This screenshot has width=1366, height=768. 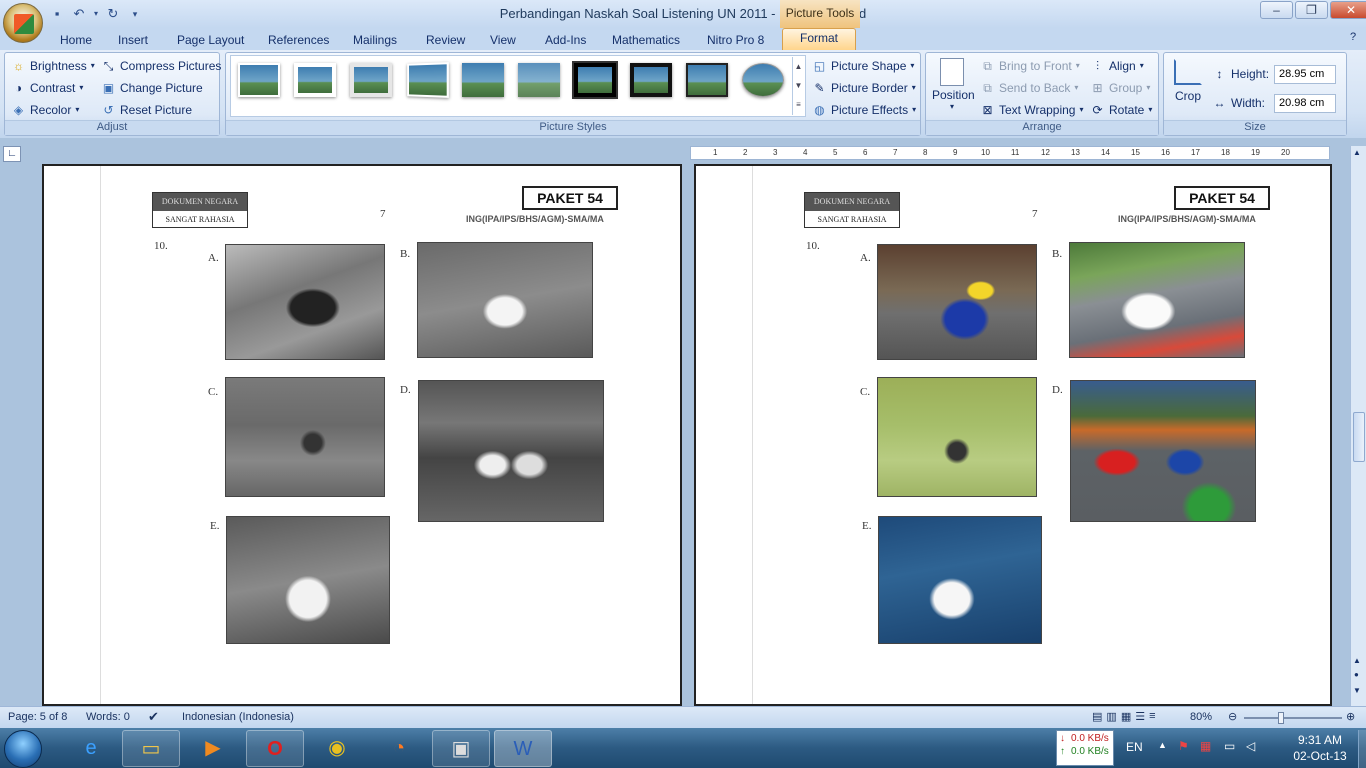 What do you see at coordinates (1293, 718) in the screenshot?
I see `zoom-slider` at bounding box center [1293, 718].